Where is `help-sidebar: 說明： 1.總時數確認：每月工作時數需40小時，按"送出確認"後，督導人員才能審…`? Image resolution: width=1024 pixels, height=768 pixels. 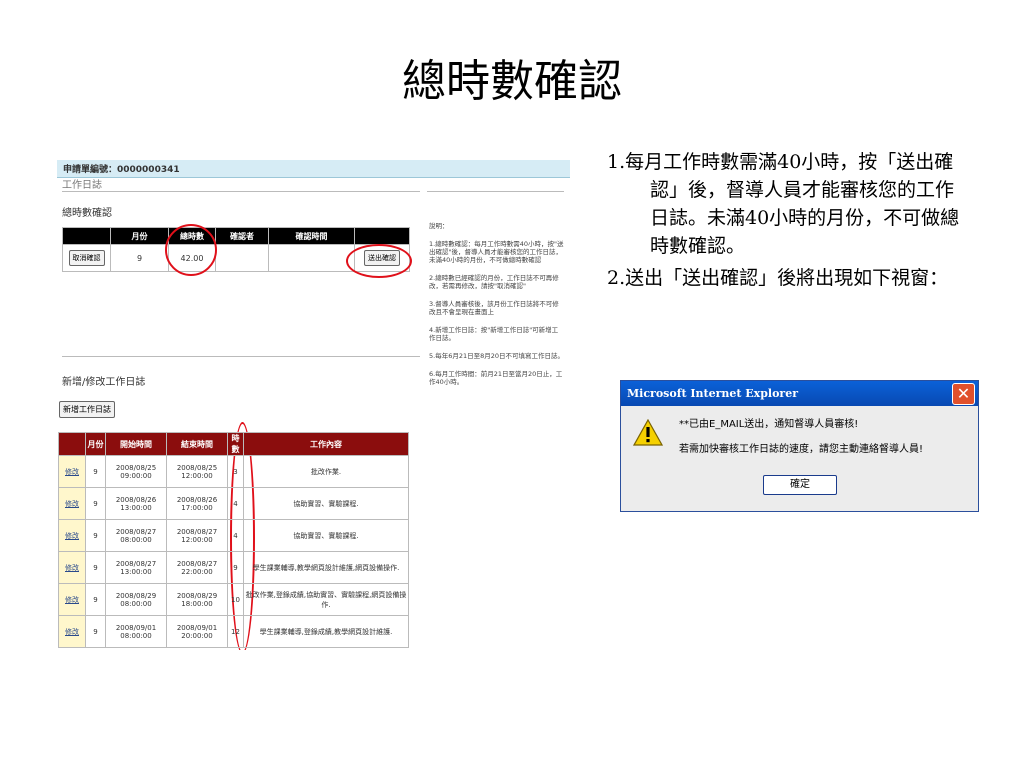
help-sidebar: 說明： 1.總時數確認：每月工作時數需40小時，按"送出確認"後，督導人員才能審… is located at coordinates (496, 309).